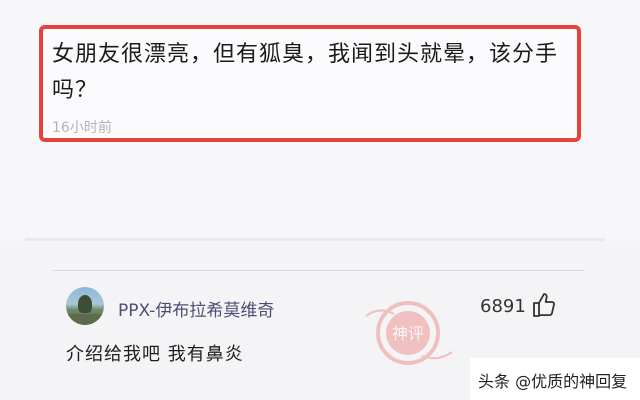  Describe the element at coordinates (155, 353) in the screenshot. I see `comment-text: 介绍给我吧 我有鼻炎` at that location.